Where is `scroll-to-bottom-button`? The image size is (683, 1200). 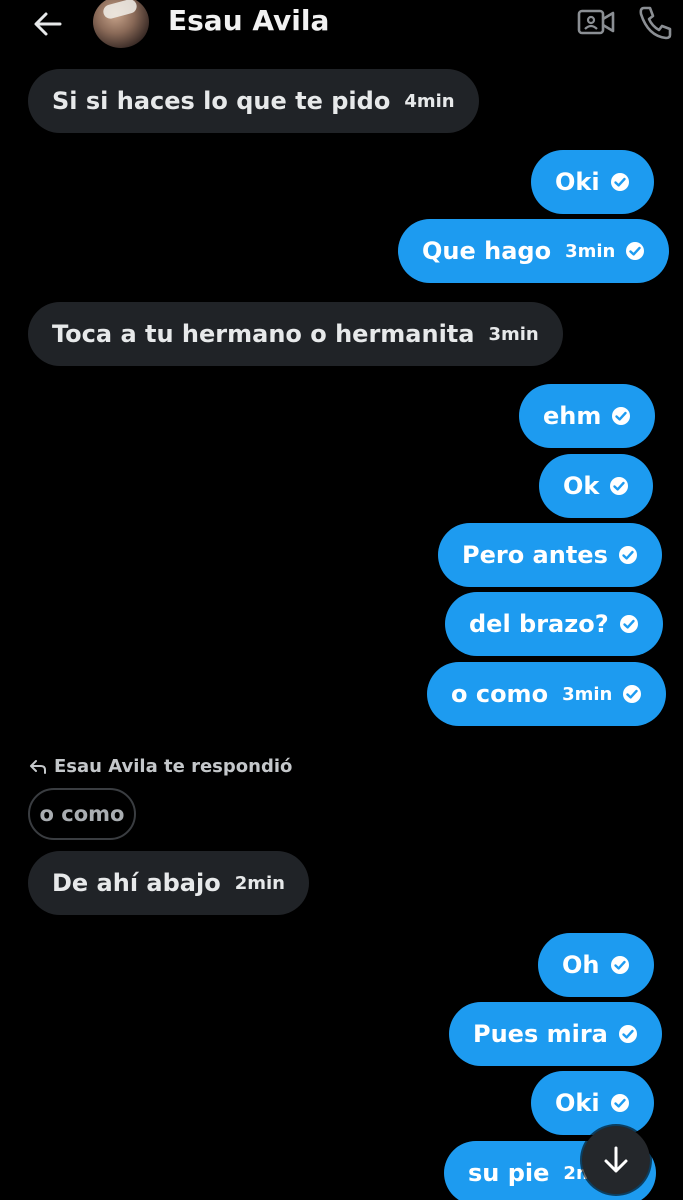
scroll-to-bottom-button is located at coordinates (616, 1160).